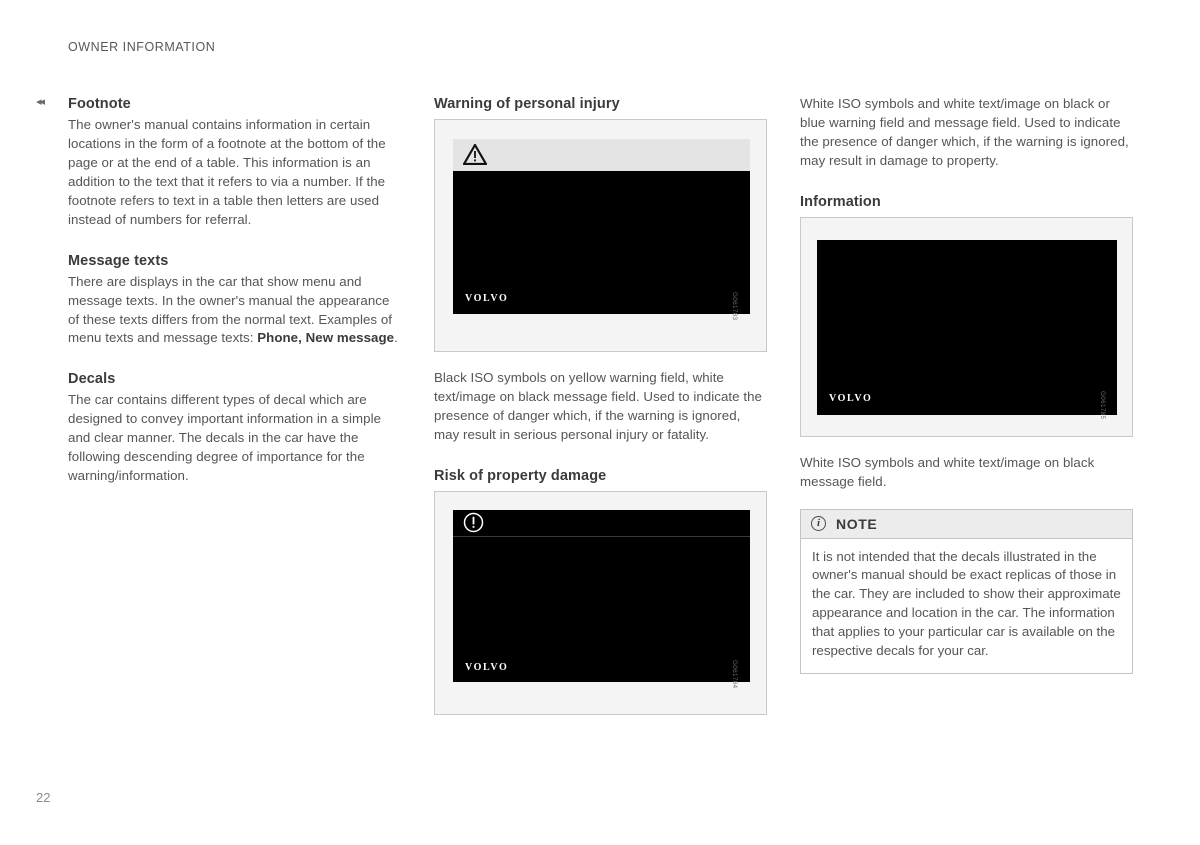 This screenshot has width=1200, height=845. I want to click on page-number: 22, so click(43, 797).